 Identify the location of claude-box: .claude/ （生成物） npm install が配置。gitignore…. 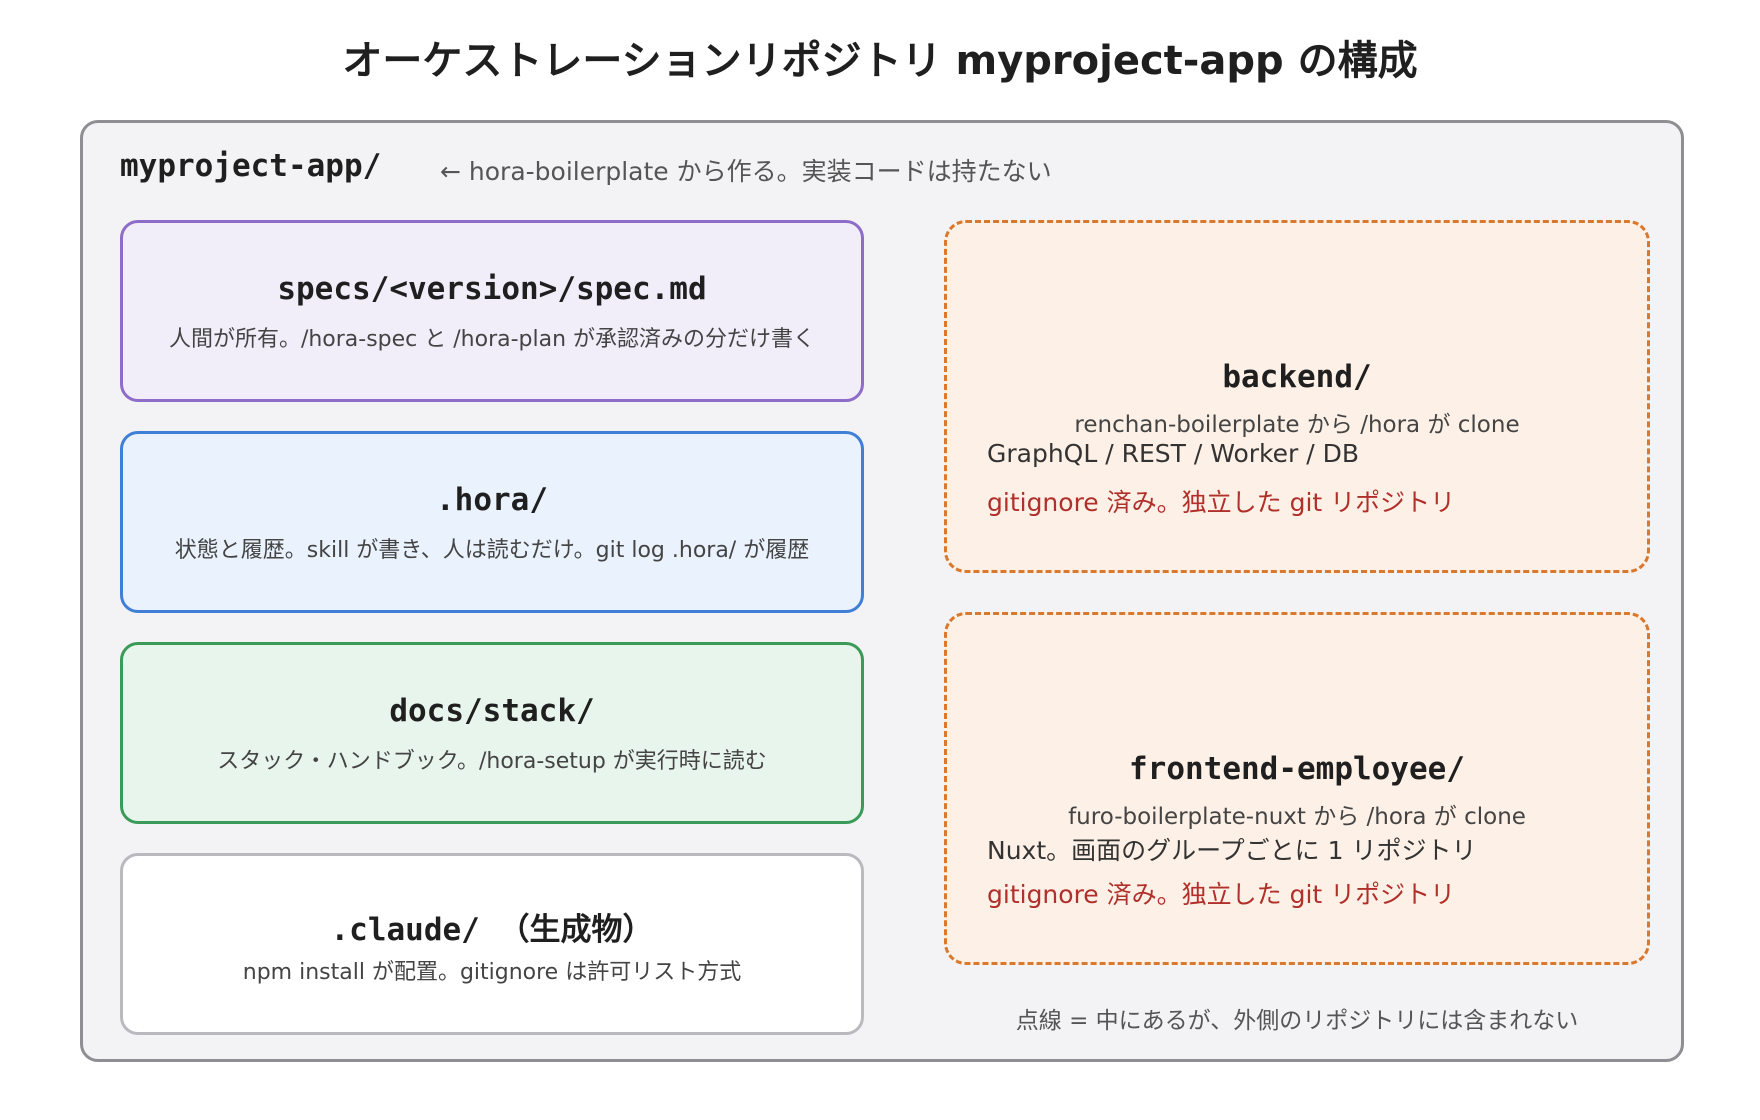
(492, 944).